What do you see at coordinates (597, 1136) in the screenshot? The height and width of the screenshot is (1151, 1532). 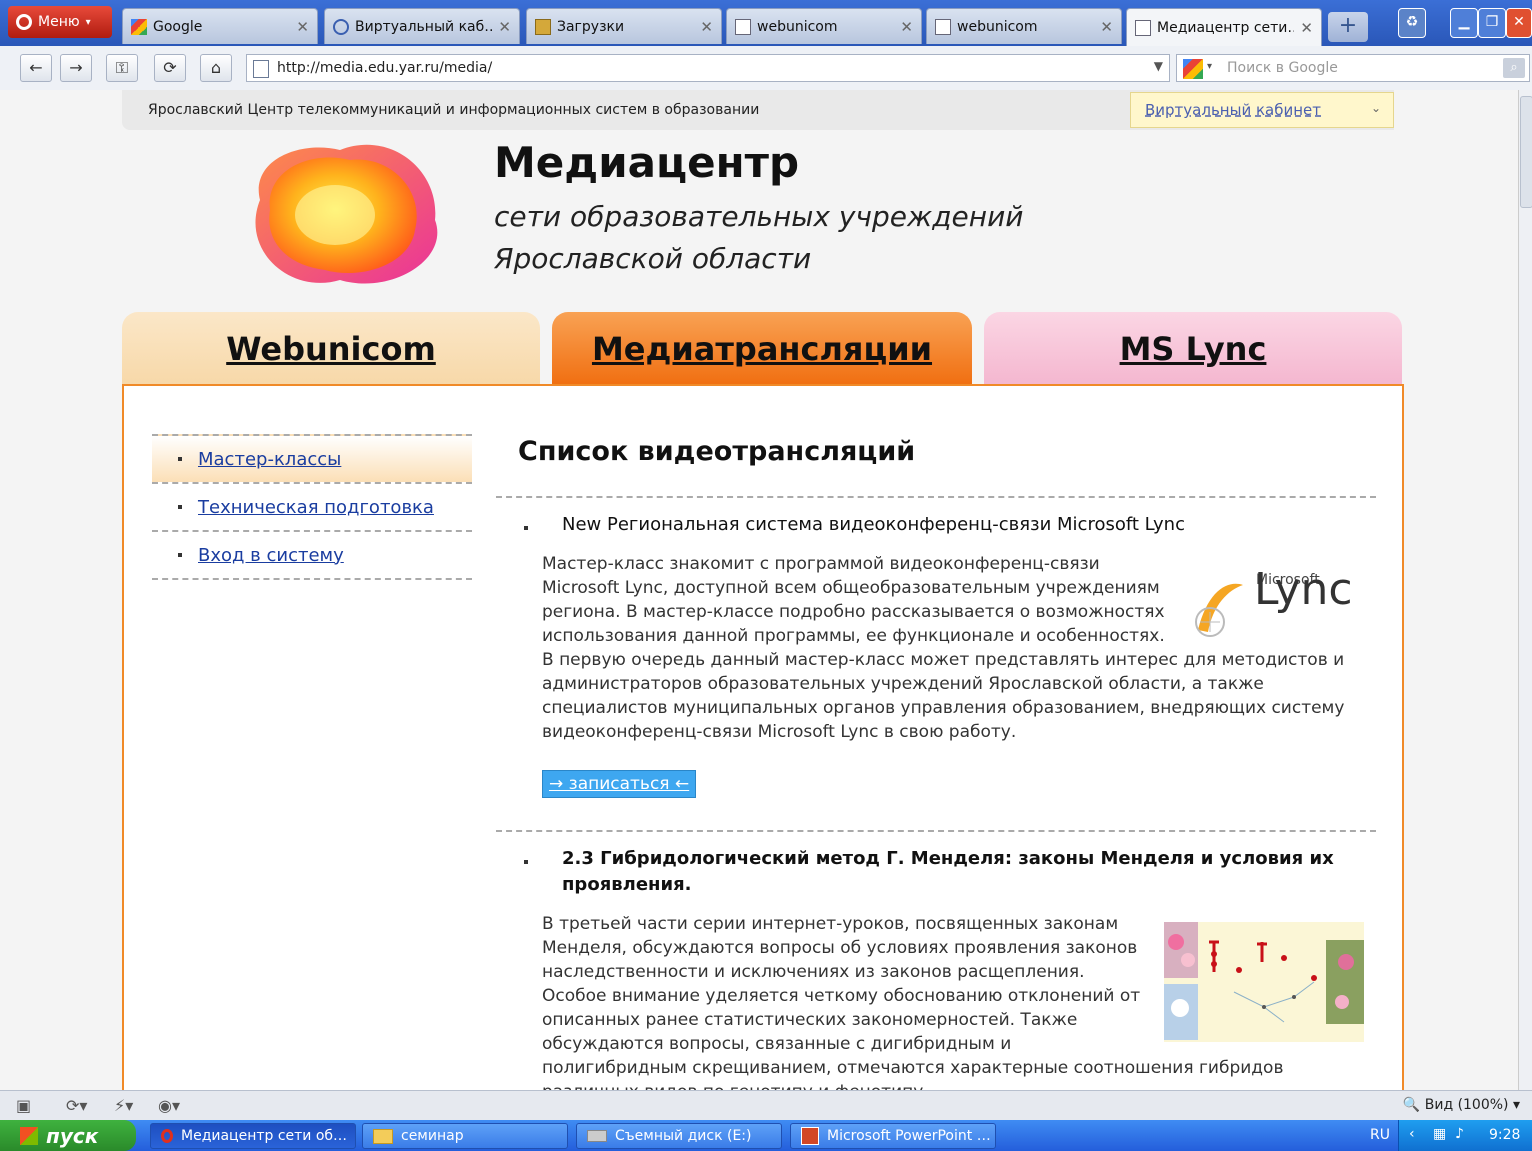 I see `drive-icon` at bounding box center [597, 1136].